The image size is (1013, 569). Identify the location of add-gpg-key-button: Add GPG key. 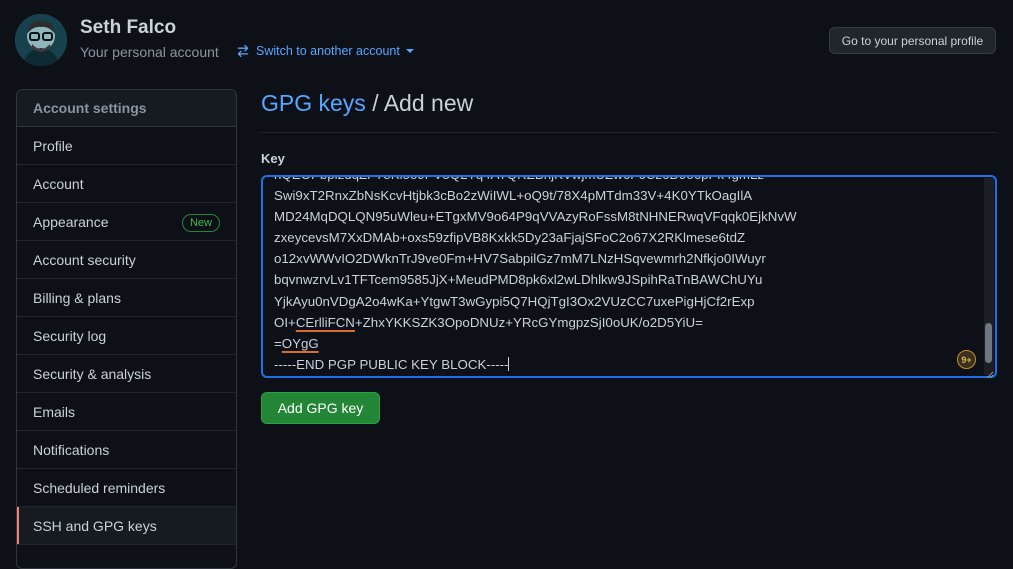
(320, 408).